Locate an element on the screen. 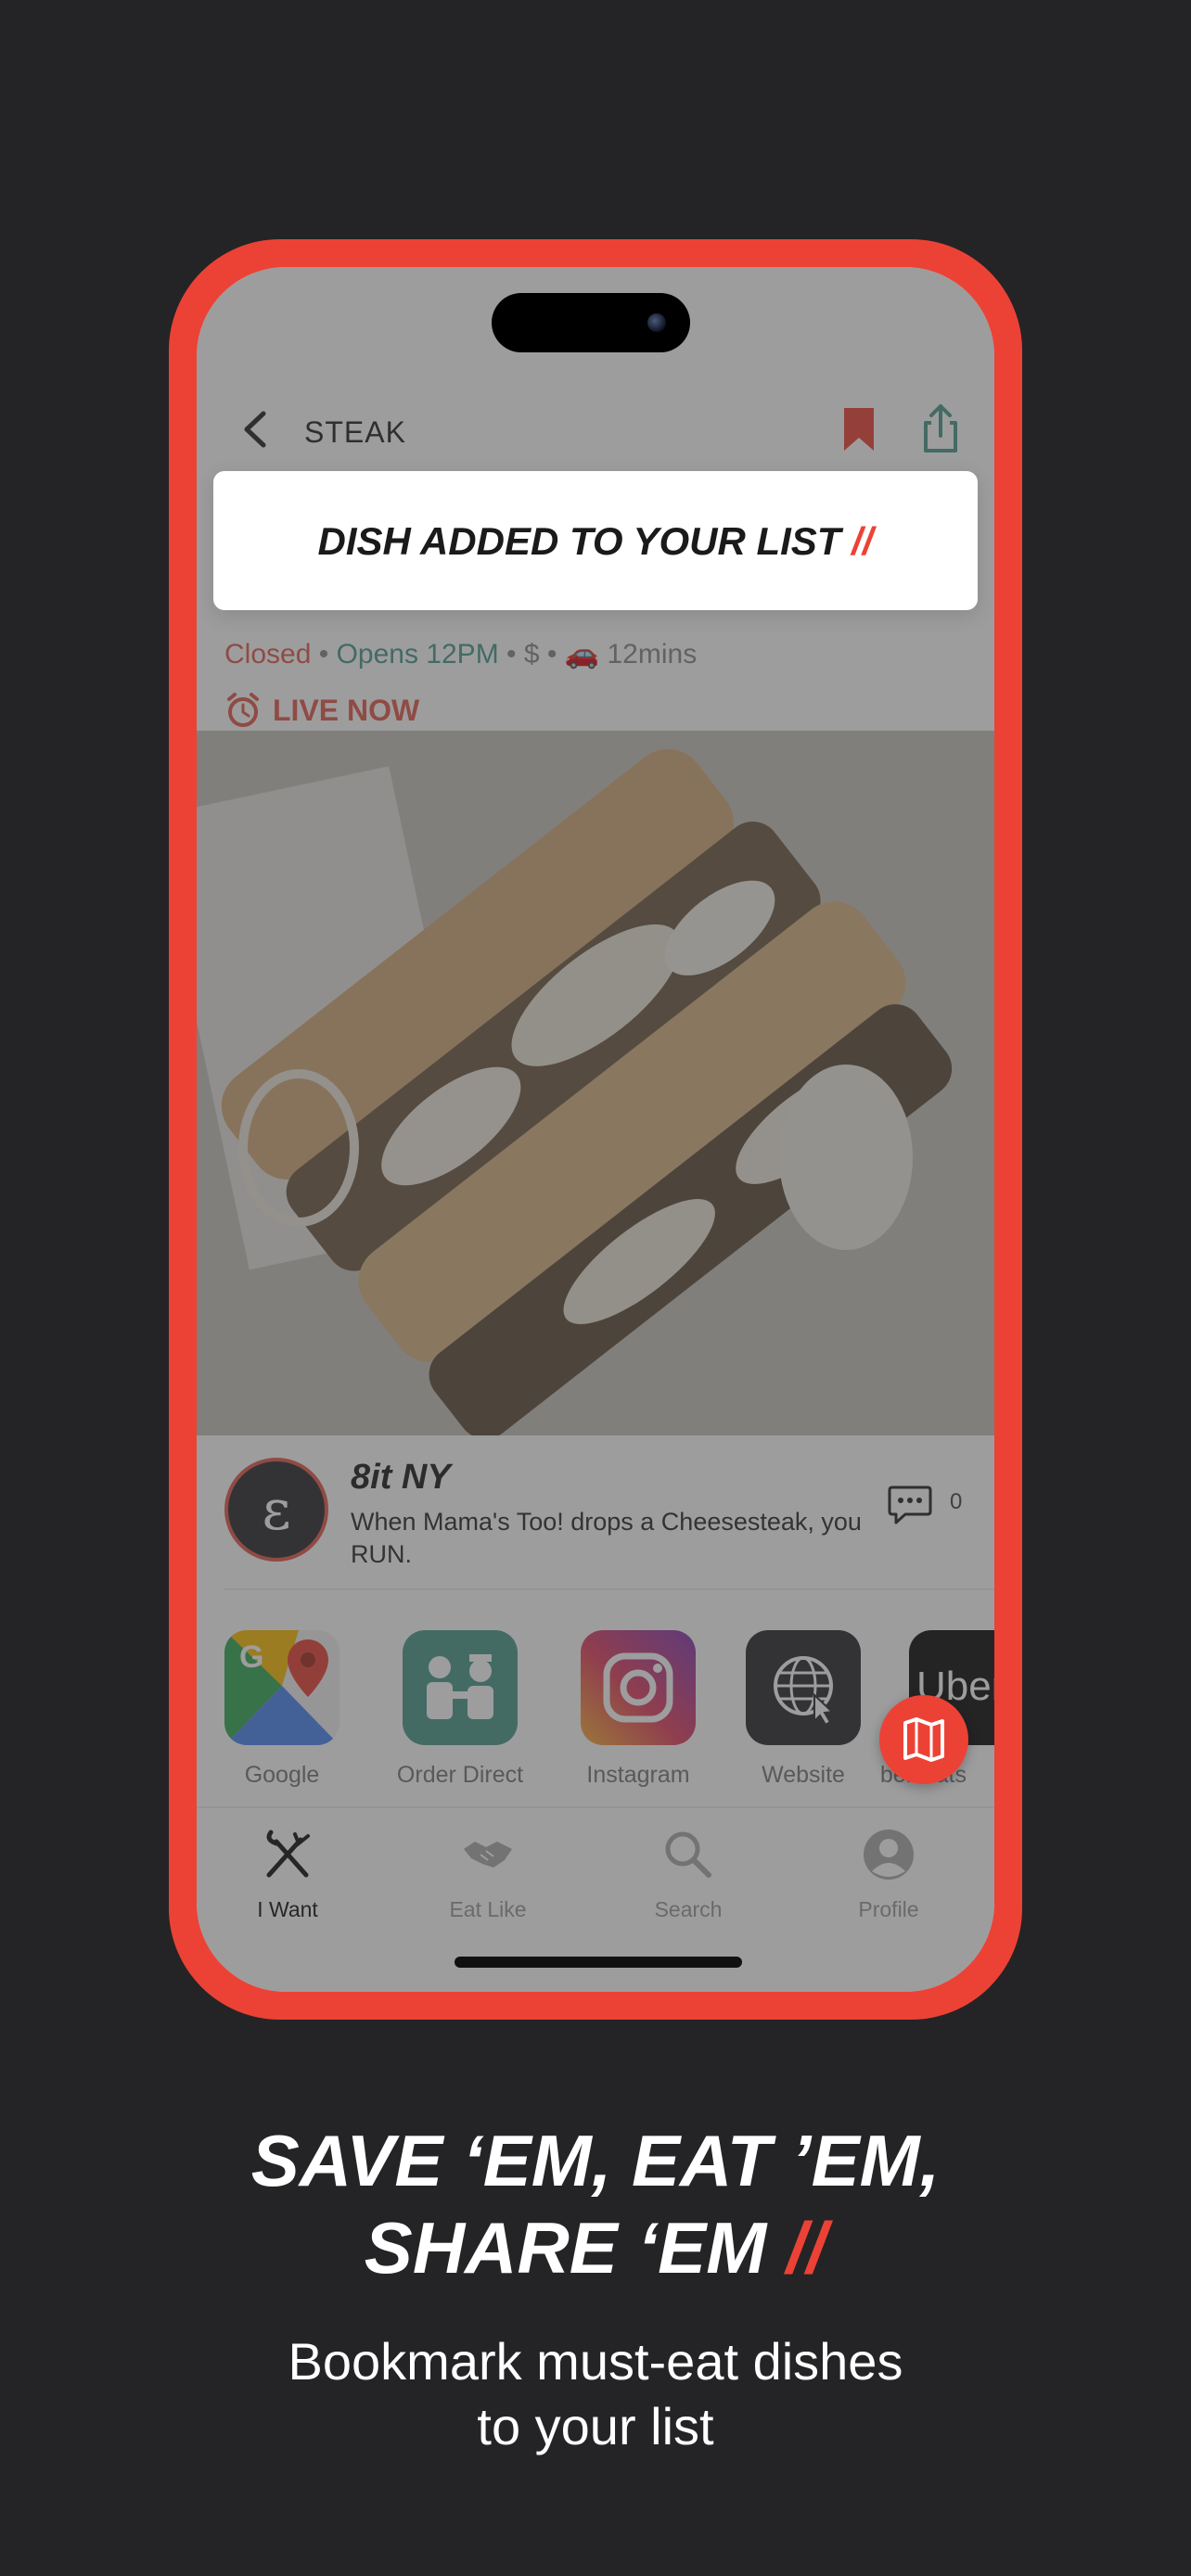 This screenshot has width=1191, height=2576. headline-line-1: SAVE ‘EM, EAT ’EM, is located at coordinates (595, 2160).